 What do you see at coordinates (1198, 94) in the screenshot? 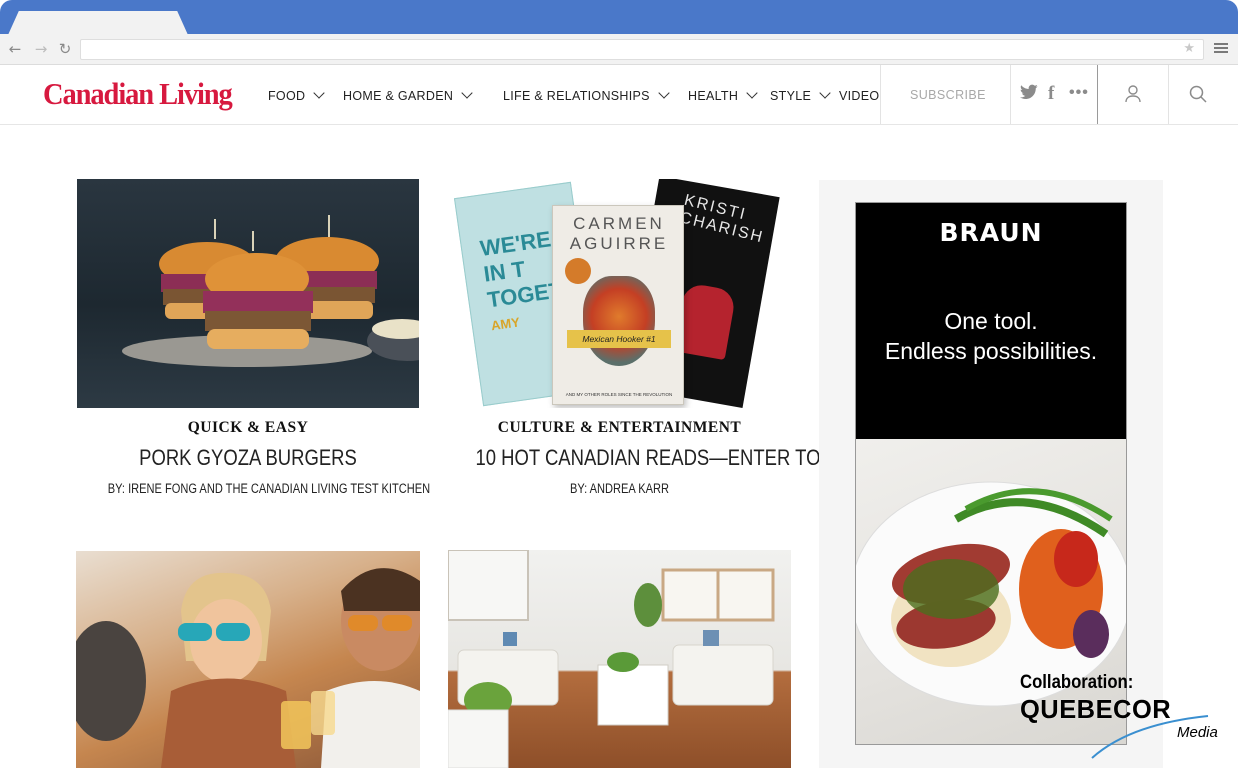
I see `search-icon` at bounding box center [1198, 94].